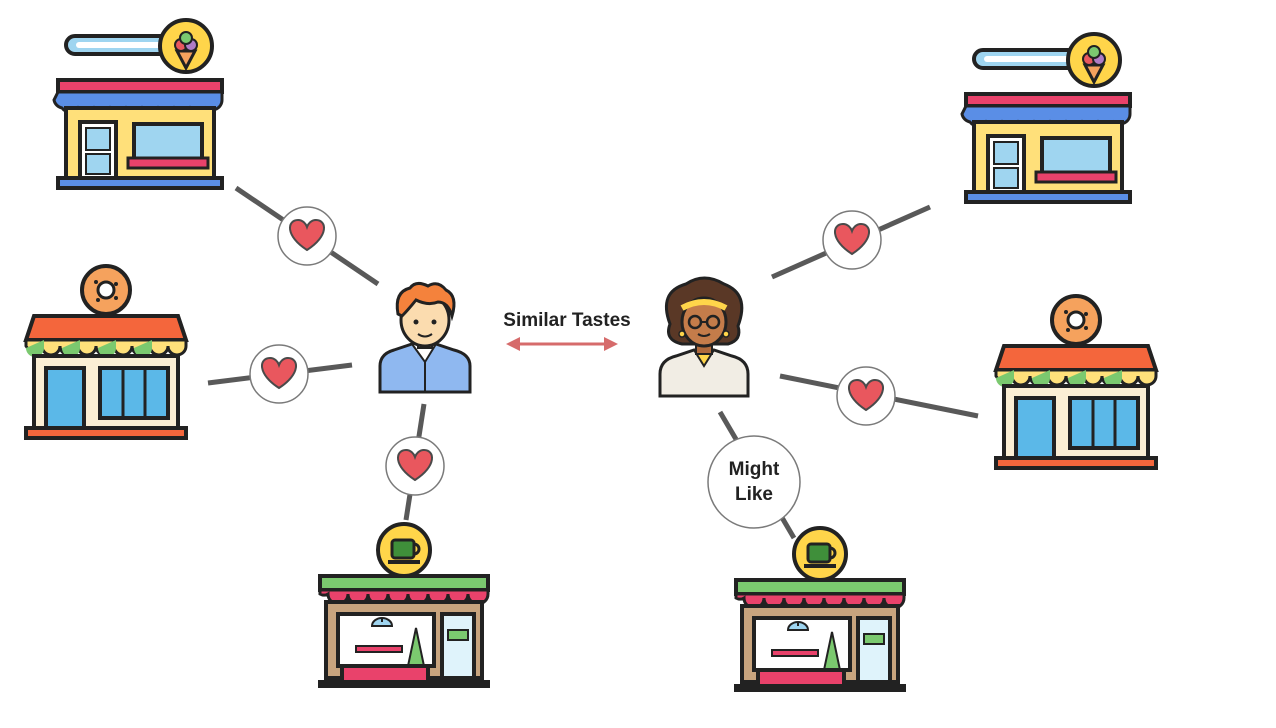 The image size is (1276, 728). What do you see at coordinates (566, 320) in the screenshot?
I see `similar-tastes-label: Similar Tastes` at bounding box center [566, 320].